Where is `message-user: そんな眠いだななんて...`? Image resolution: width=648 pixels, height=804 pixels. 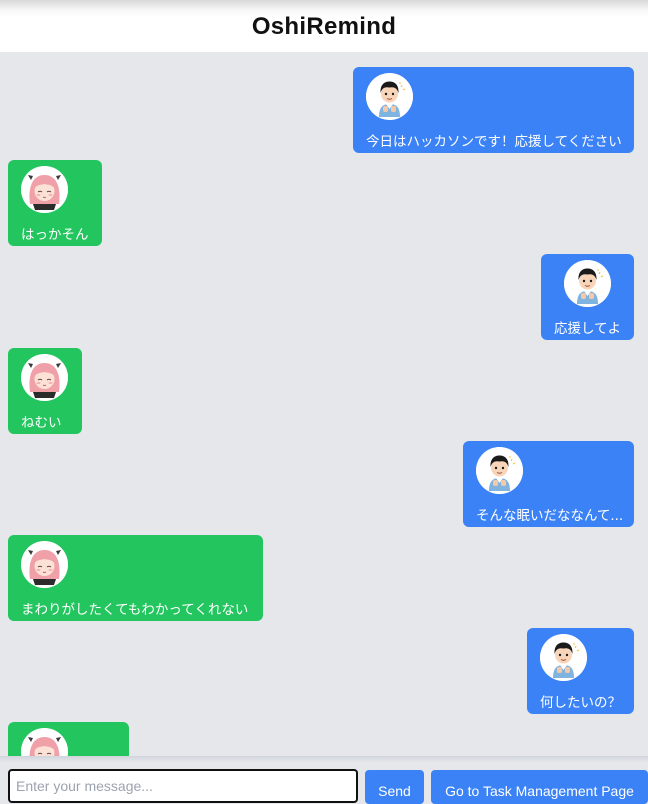
message-user: そんな眠いだななんて... is located at coordinates (548, 484).